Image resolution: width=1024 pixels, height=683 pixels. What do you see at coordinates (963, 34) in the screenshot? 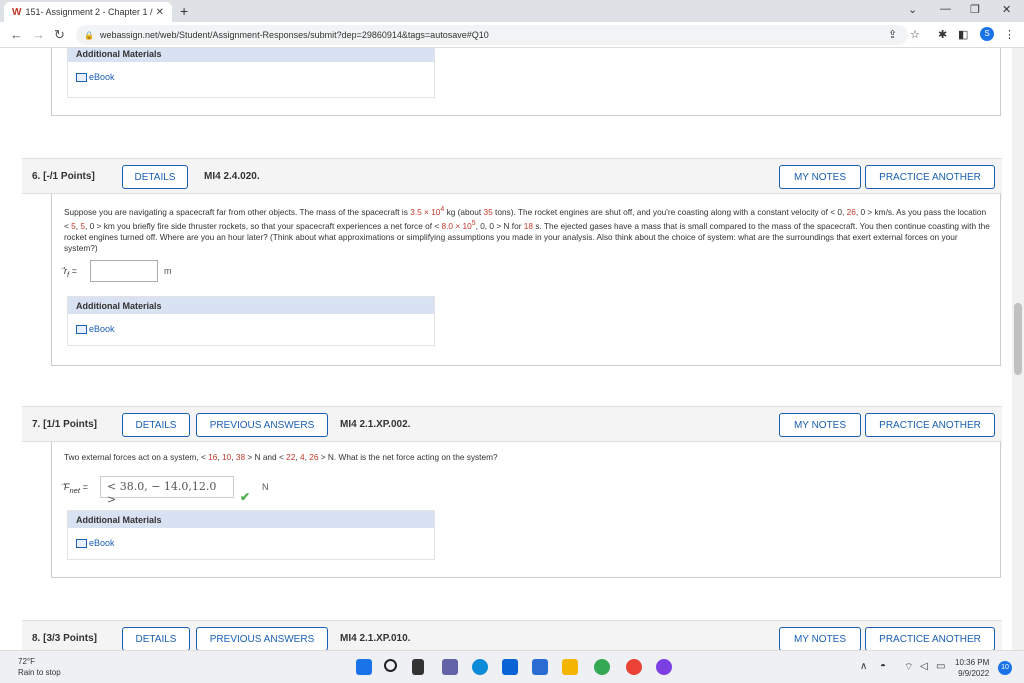
I see `sidepanel-icon: ◧` at bounding box center [963, 34].